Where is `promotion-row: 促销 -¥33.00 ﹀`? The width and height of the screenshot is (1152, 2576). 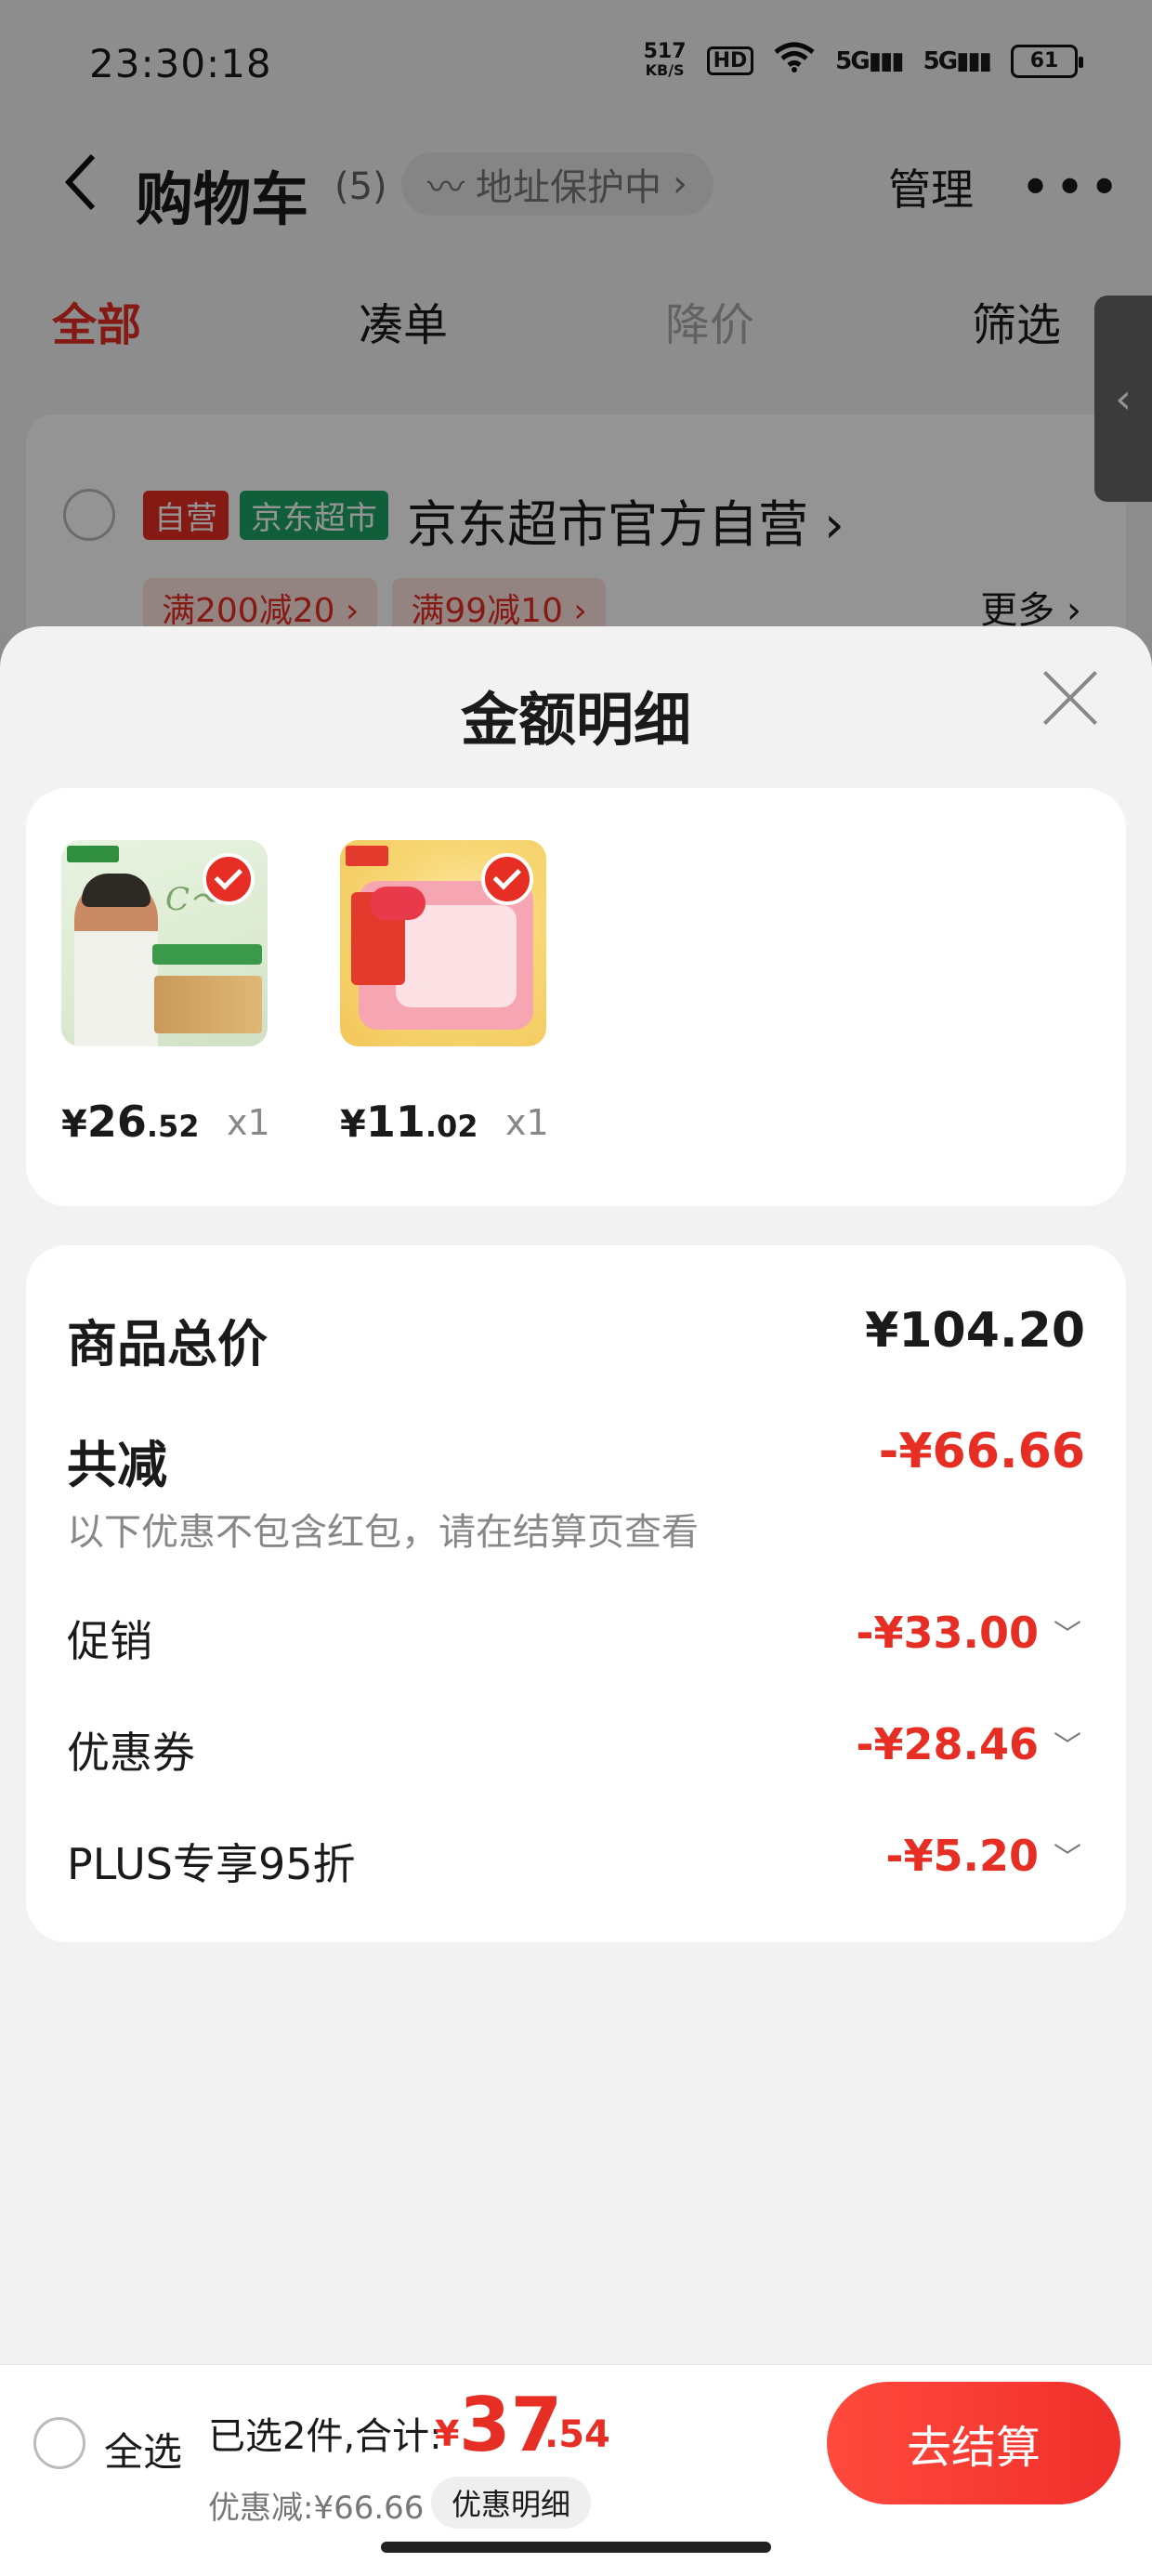
promotion-row: 促销 -¥33.00 ﹀ is located at coordinates (576, 1640).